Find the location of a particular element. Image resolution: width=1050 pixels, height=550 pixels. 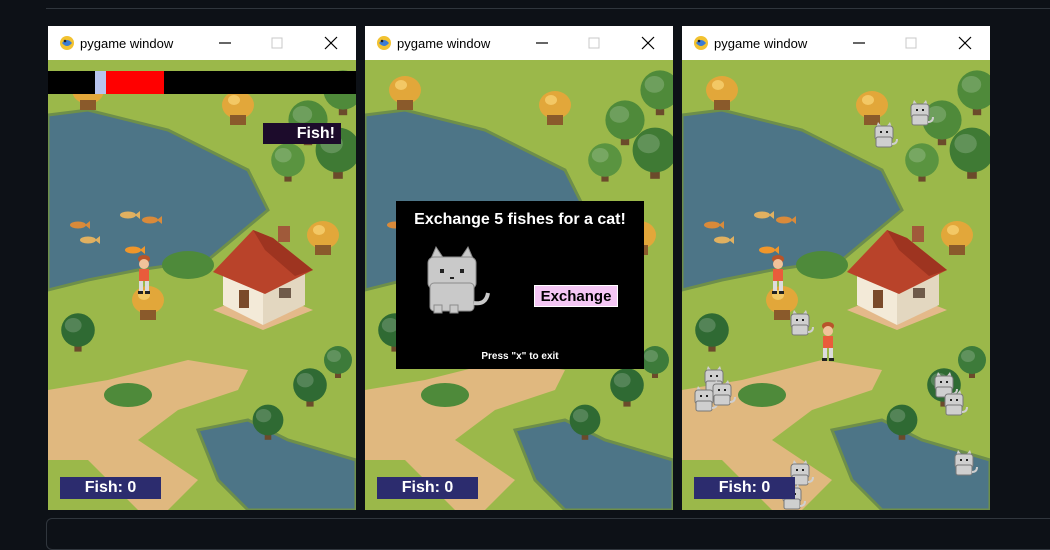

catch-meter is located at coordinates (202, 82).